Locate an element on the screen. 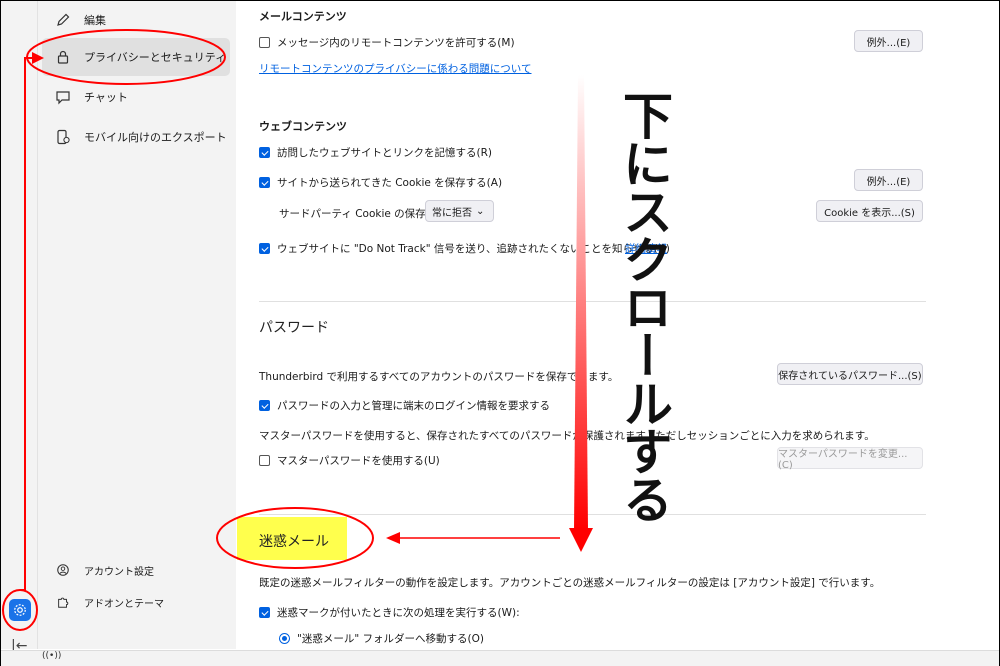 This screenshot has width=1000, height=666. annotation-ellipse-privacy is located at coordinates (126, 57).